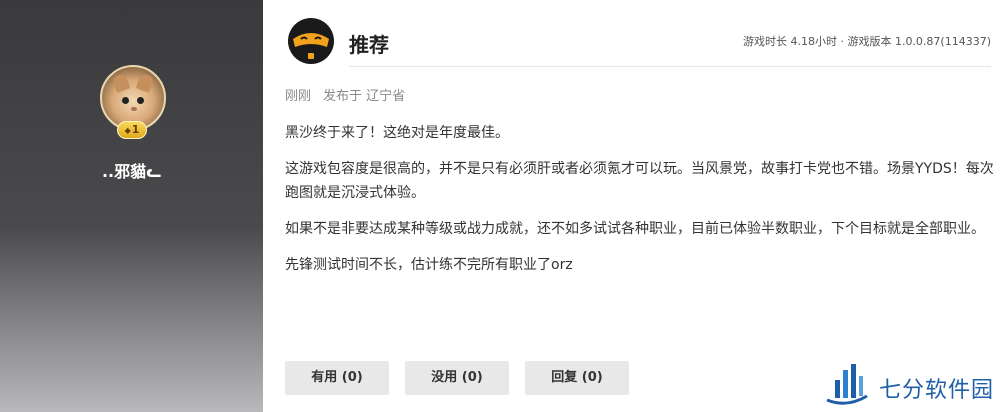 This screenshot has height=412, width=1007. What do you see at coordinates (577, 378) in the screenshot?
I see `reply-button: 回复 (0)` at bounding box center [577, 378].